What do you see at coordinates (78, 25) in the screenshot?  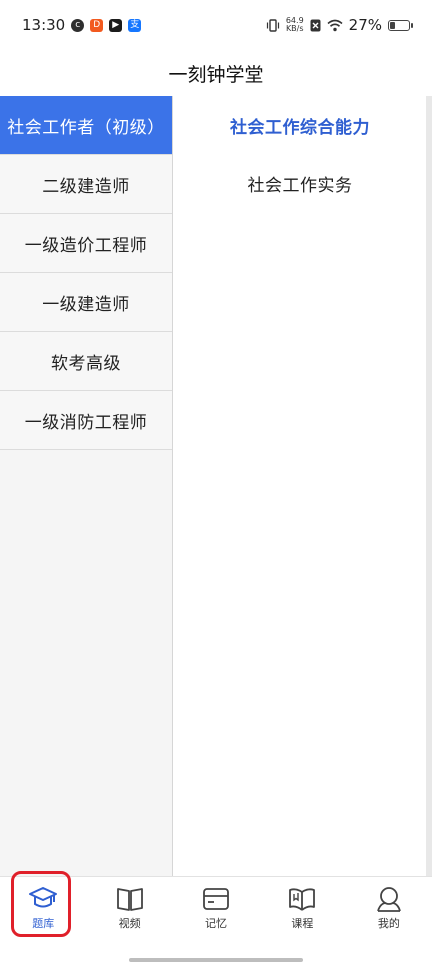 I see `app-notification-icon: c` at bounding box center [78, 25].